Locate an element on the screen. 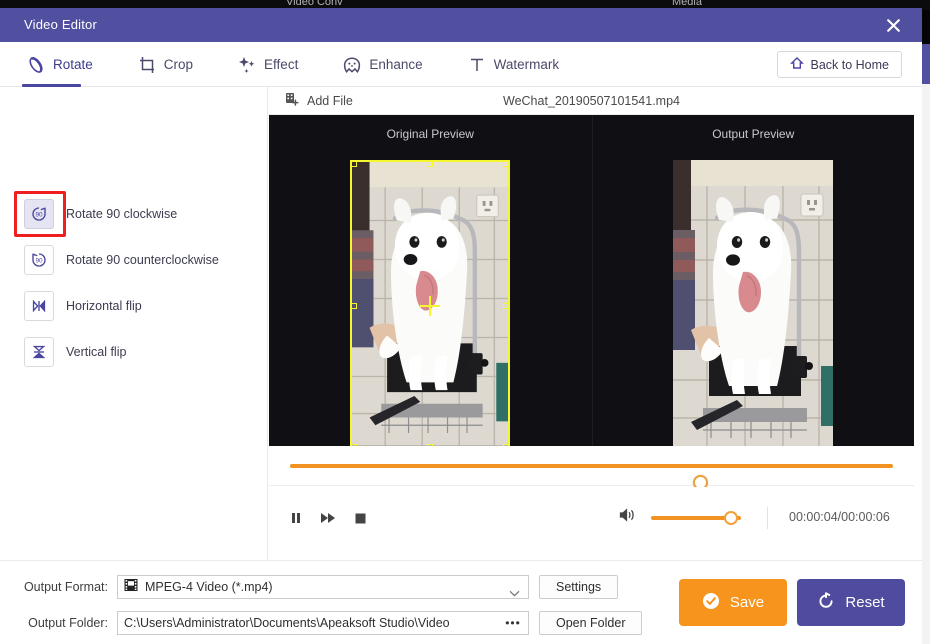  output-folder-label: Output Folder: is located at coordinates (68, 623).